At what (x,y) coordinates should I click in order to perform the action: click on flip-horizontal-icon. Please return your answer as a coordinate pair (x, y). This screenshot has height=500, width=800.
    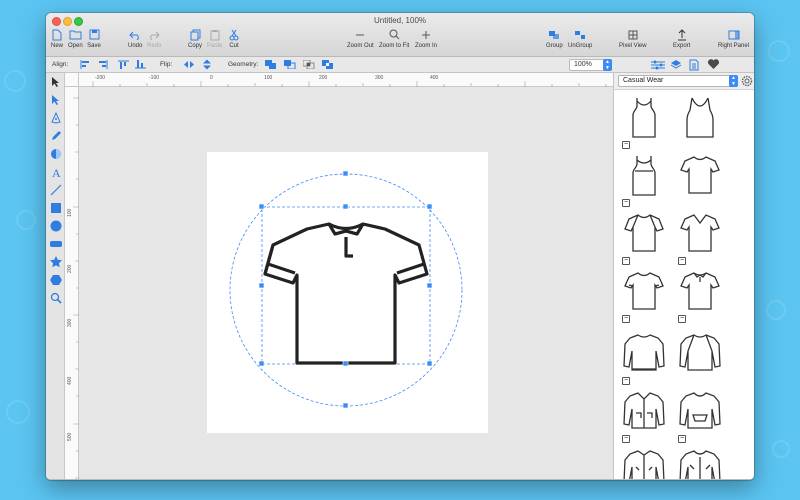
    Looking at the image, I should click on (189, 64).